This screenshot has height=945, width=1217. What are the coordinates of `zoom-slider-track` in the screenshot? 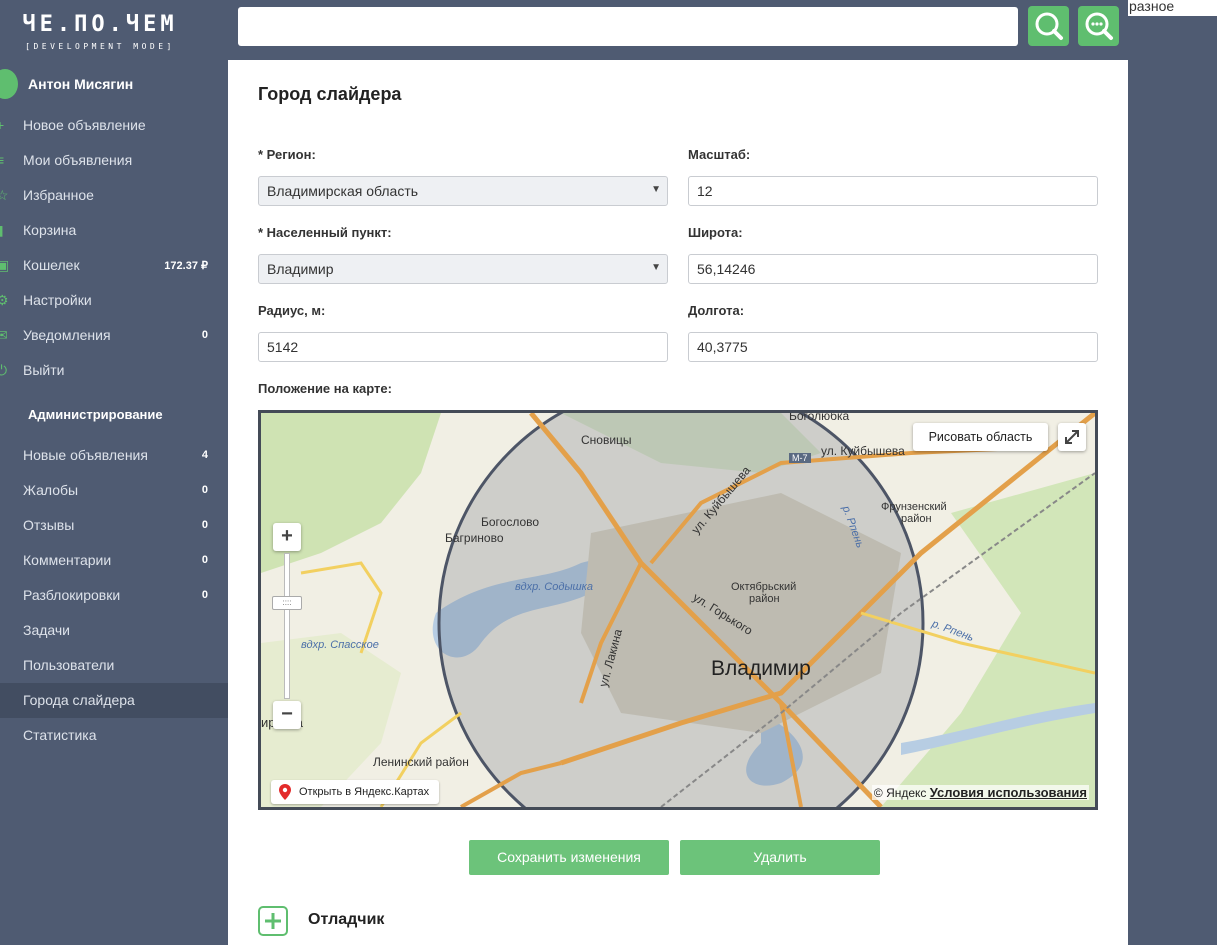 It's located at (287, 626).